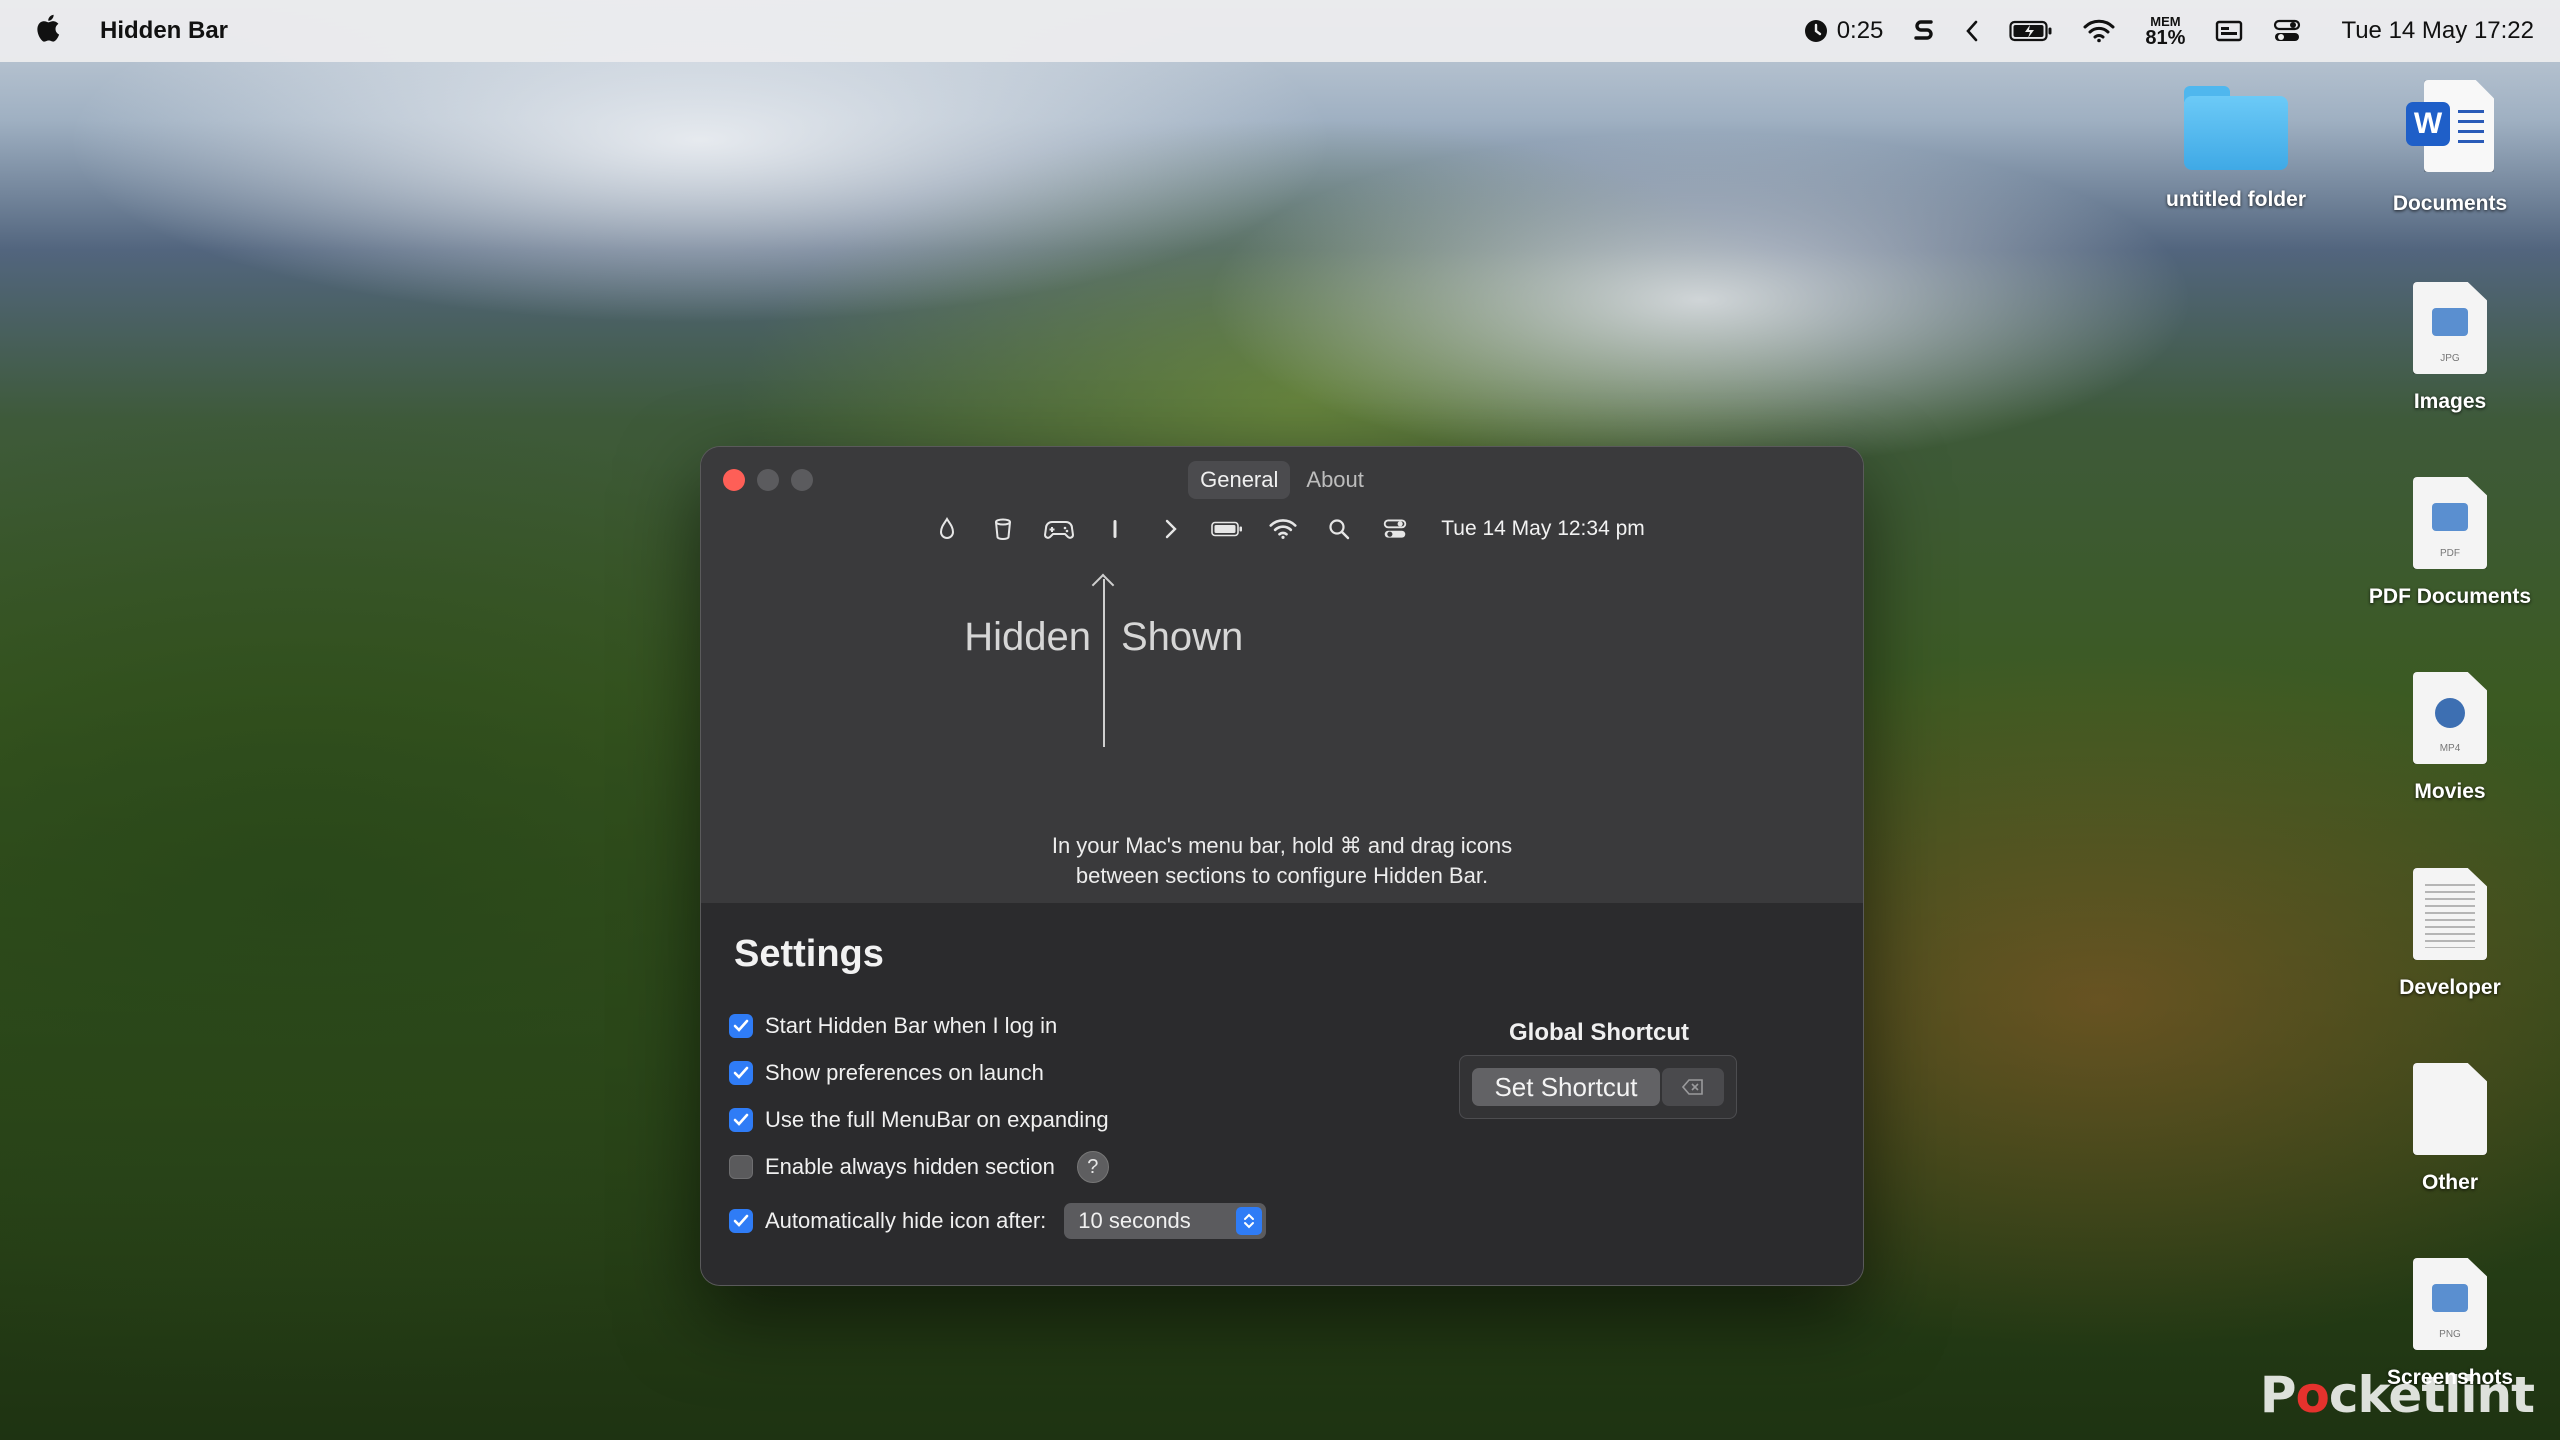 This screenshot has width=2560, height=1440. I want to click on timer-status-item: 0:25, so click(1843, 31).